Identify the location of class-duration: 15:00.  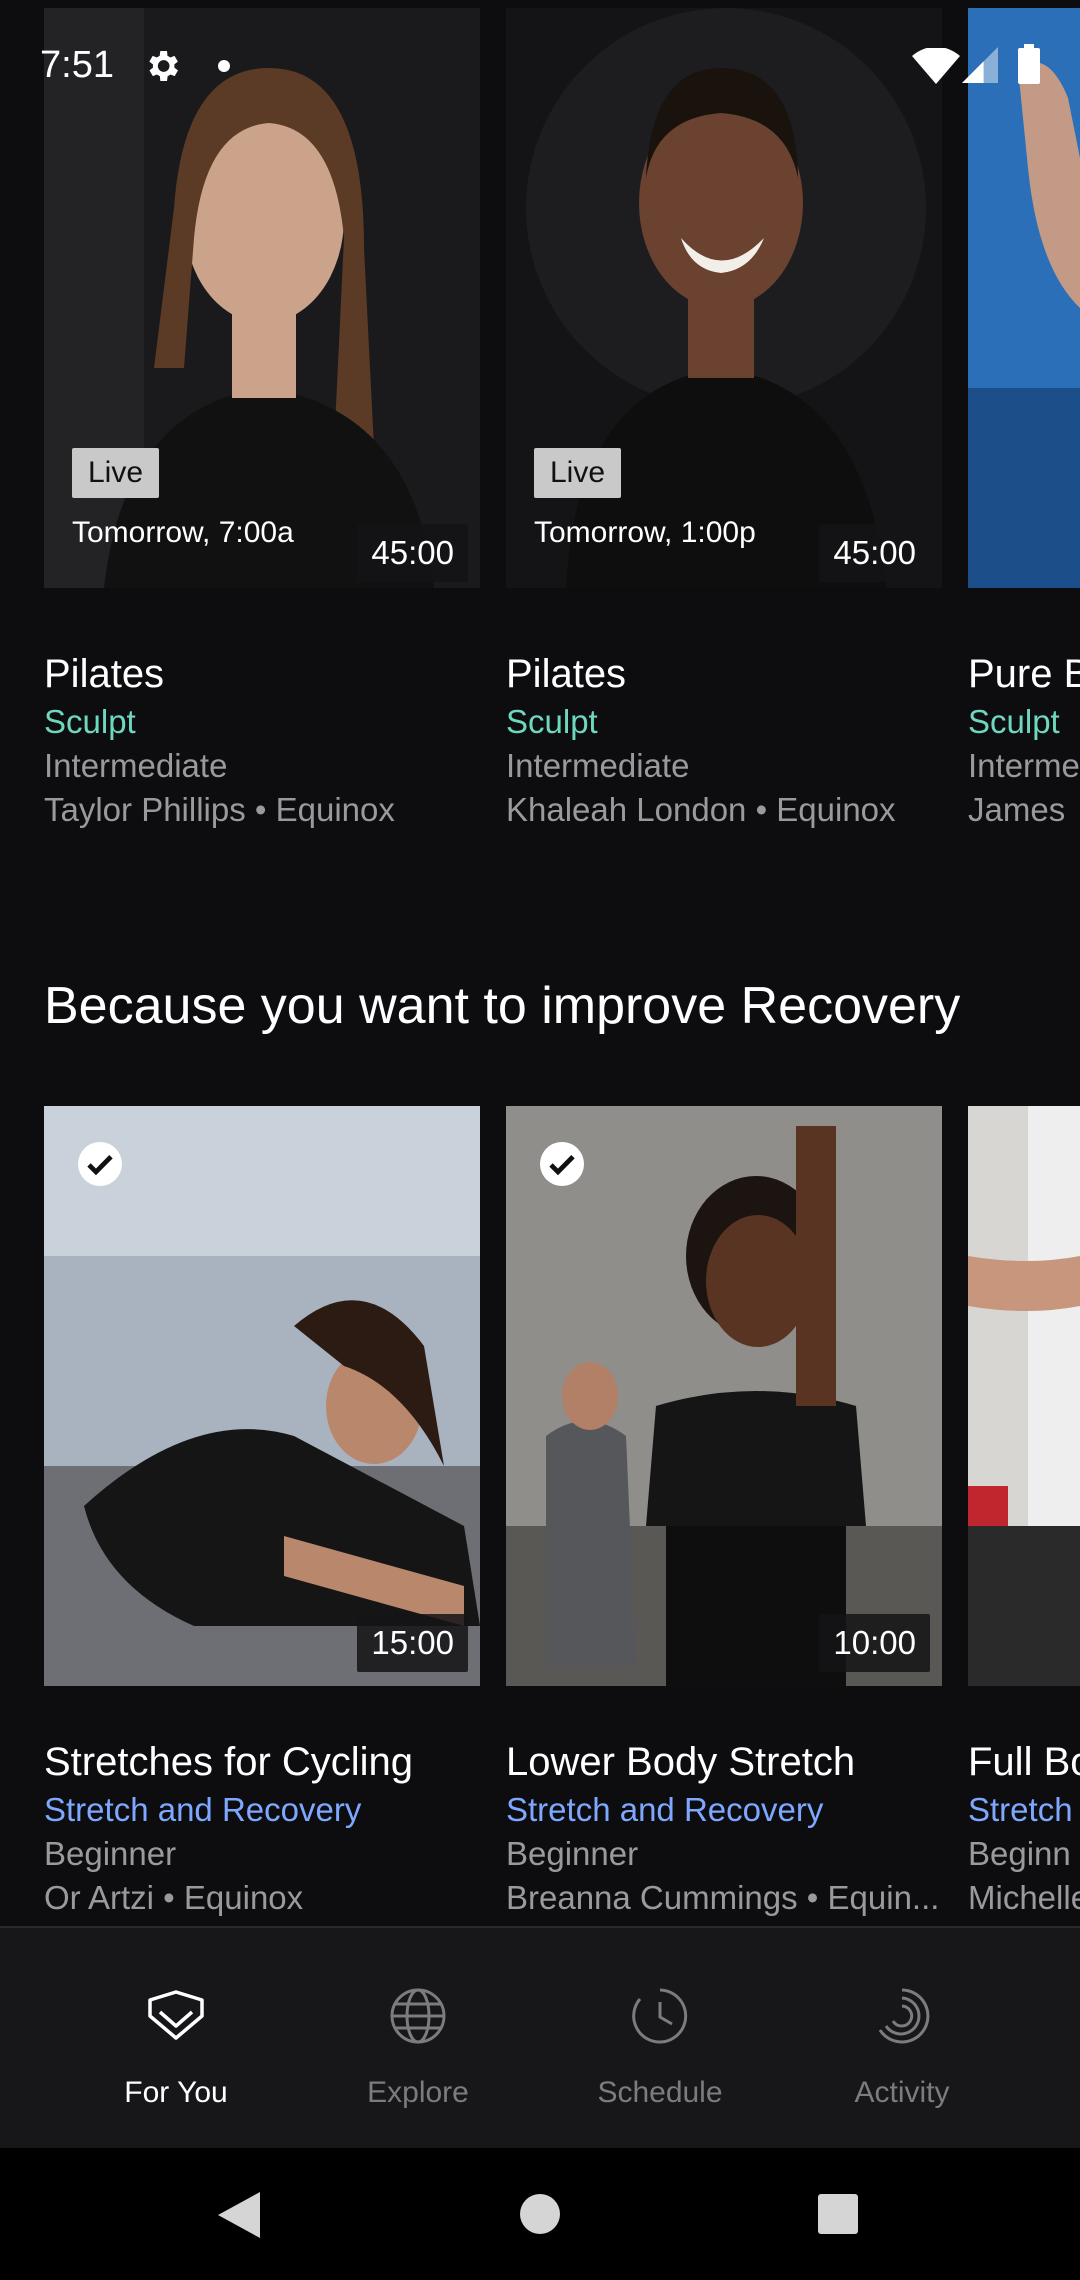
(412, 1643).